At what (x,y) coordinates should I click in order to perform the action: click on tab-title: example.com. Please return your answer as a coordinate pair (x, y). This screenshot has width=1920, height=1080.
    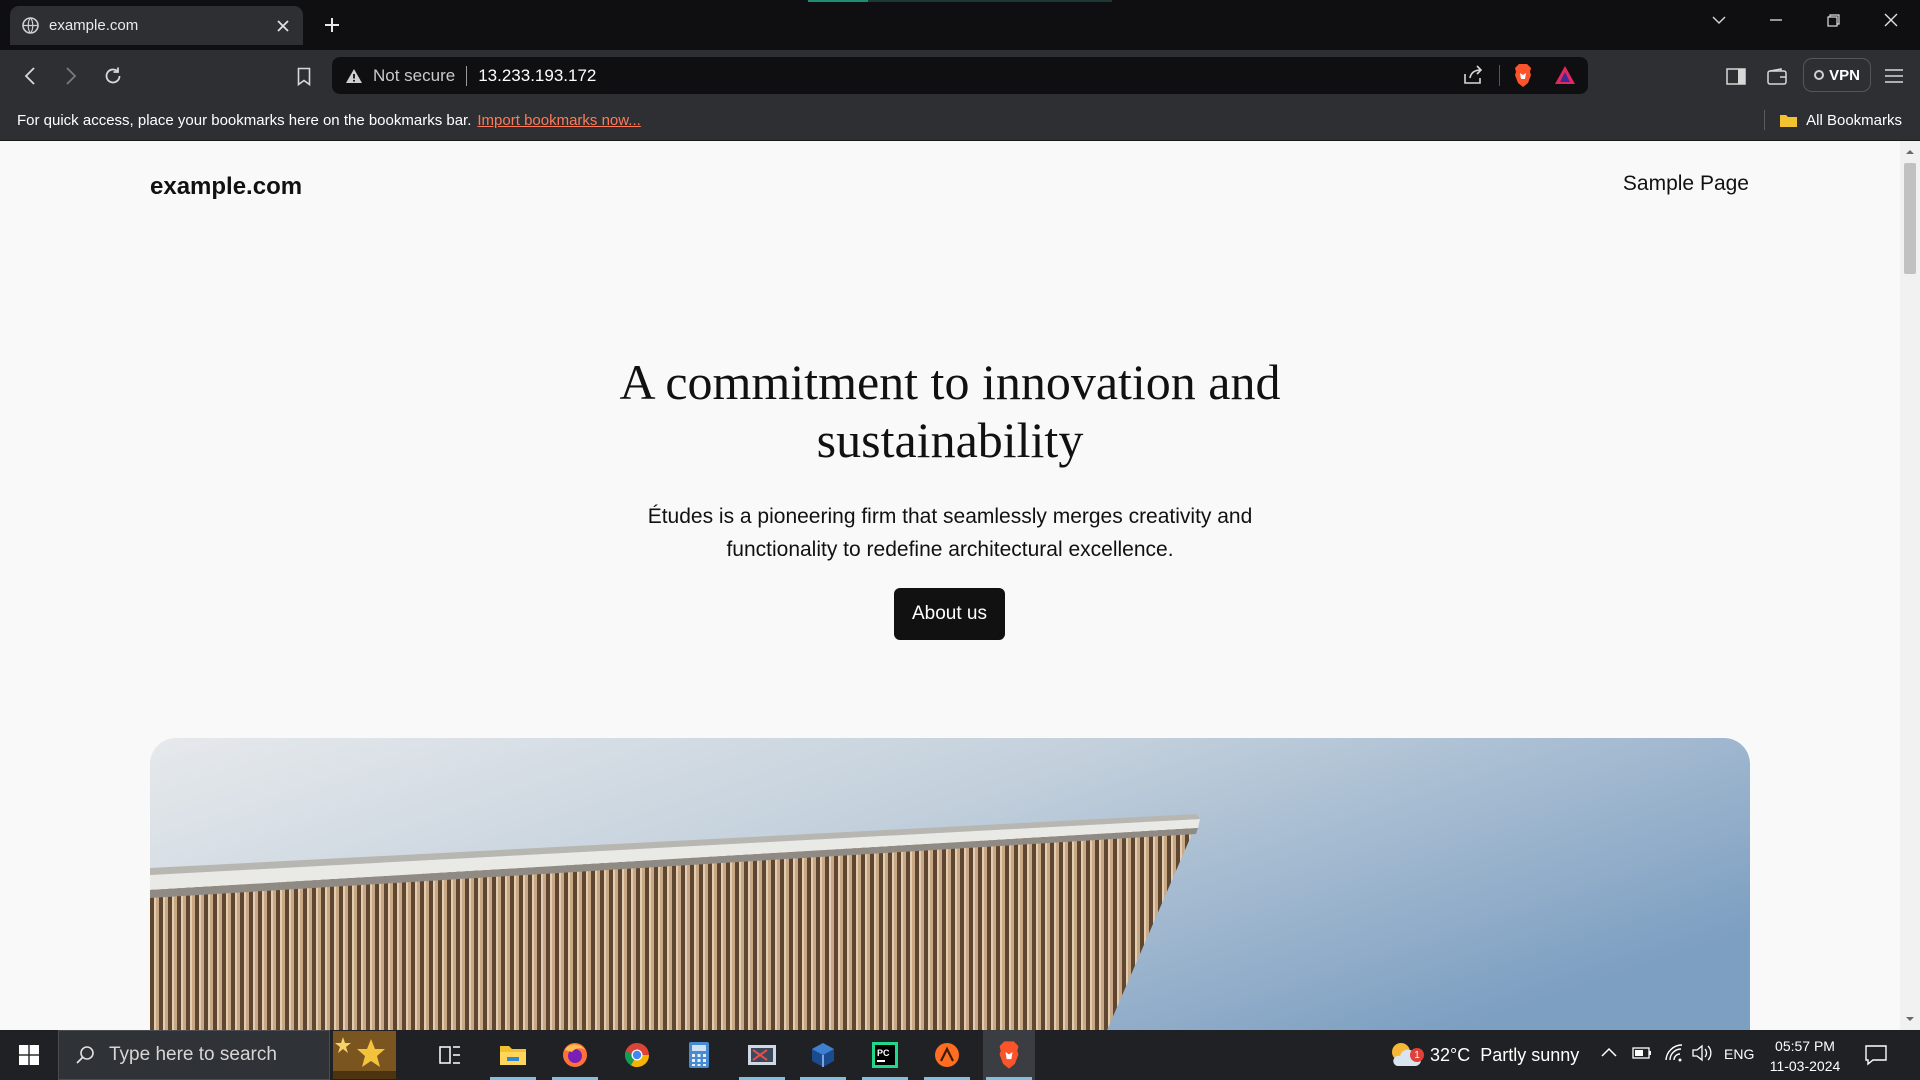
    Looking at the image, I should click on (94, 25).